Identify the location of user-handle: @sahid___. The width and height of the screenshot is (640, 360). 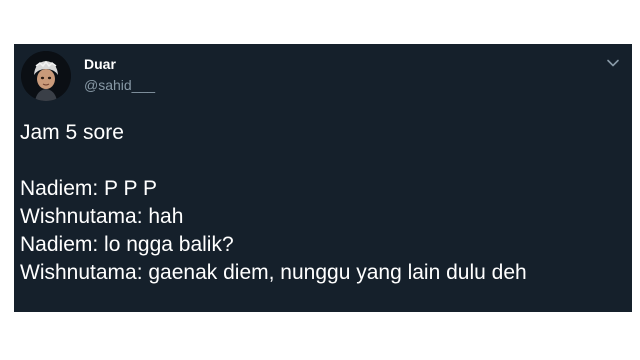
(119, 85).